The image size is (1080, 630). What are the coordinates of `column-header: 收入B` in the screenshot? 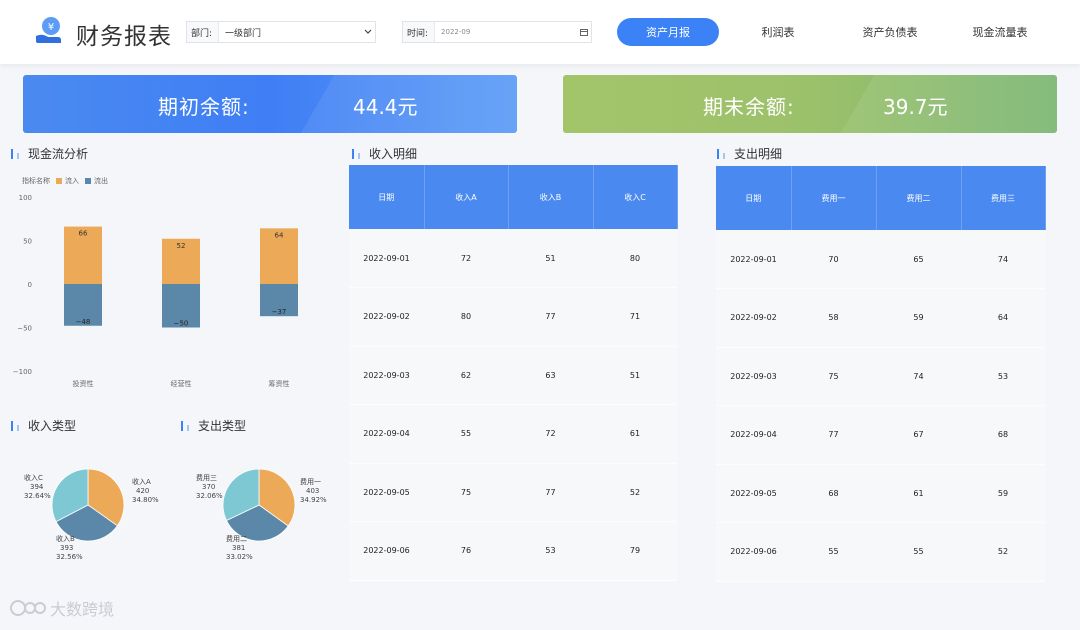 It's located at (551, 197).